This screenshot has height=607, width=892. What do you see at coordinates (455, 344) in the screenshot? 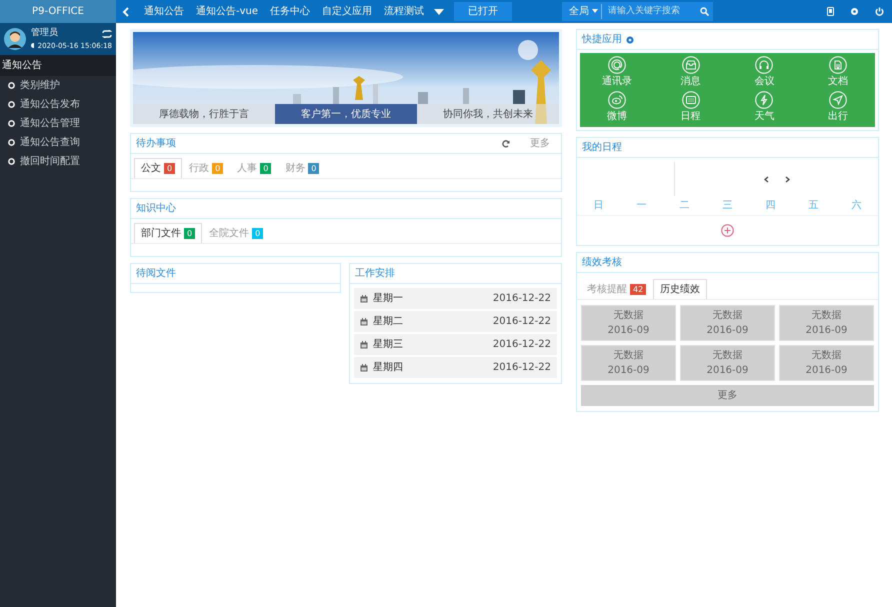
I see `schedule-row: 星期三 2016-12-22` at bounding box center [455, 344].